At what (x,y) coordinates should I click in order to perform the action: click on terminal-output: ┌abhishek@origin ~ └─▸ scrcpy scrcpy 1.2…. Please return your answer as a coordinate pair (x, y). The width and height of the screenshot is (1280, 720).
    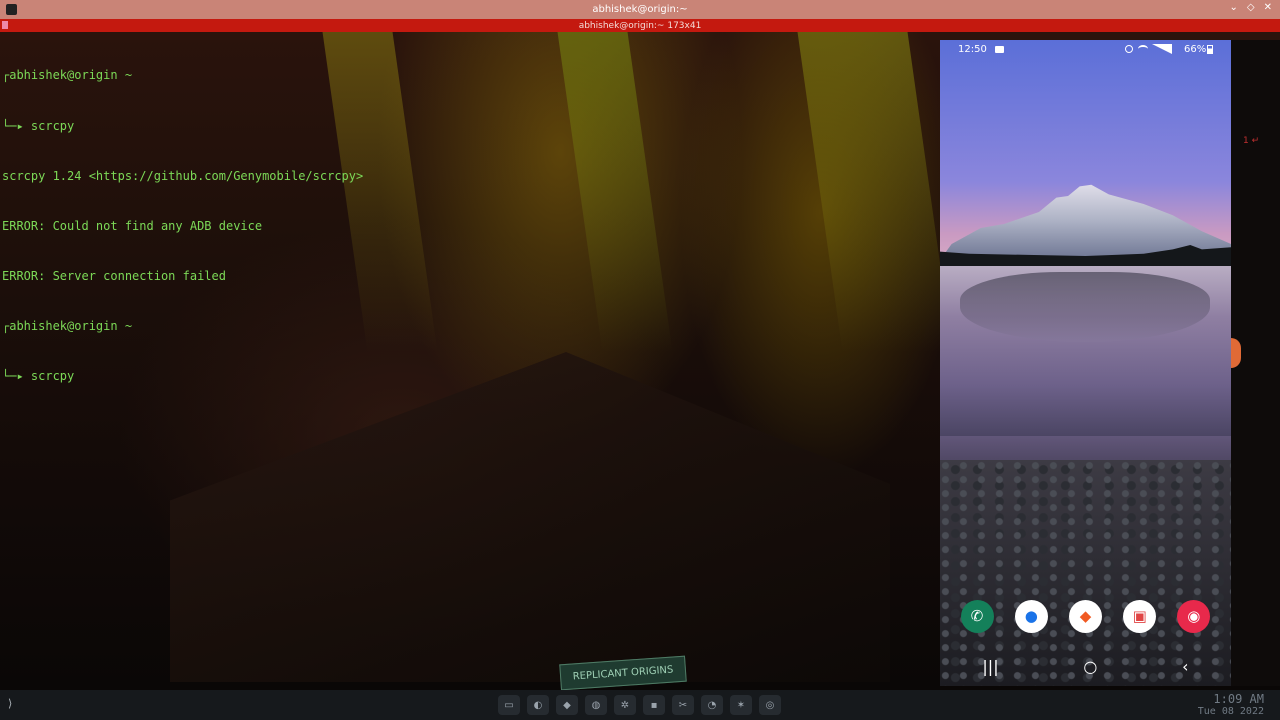
    Looking at the image, I should click on (182, 217).